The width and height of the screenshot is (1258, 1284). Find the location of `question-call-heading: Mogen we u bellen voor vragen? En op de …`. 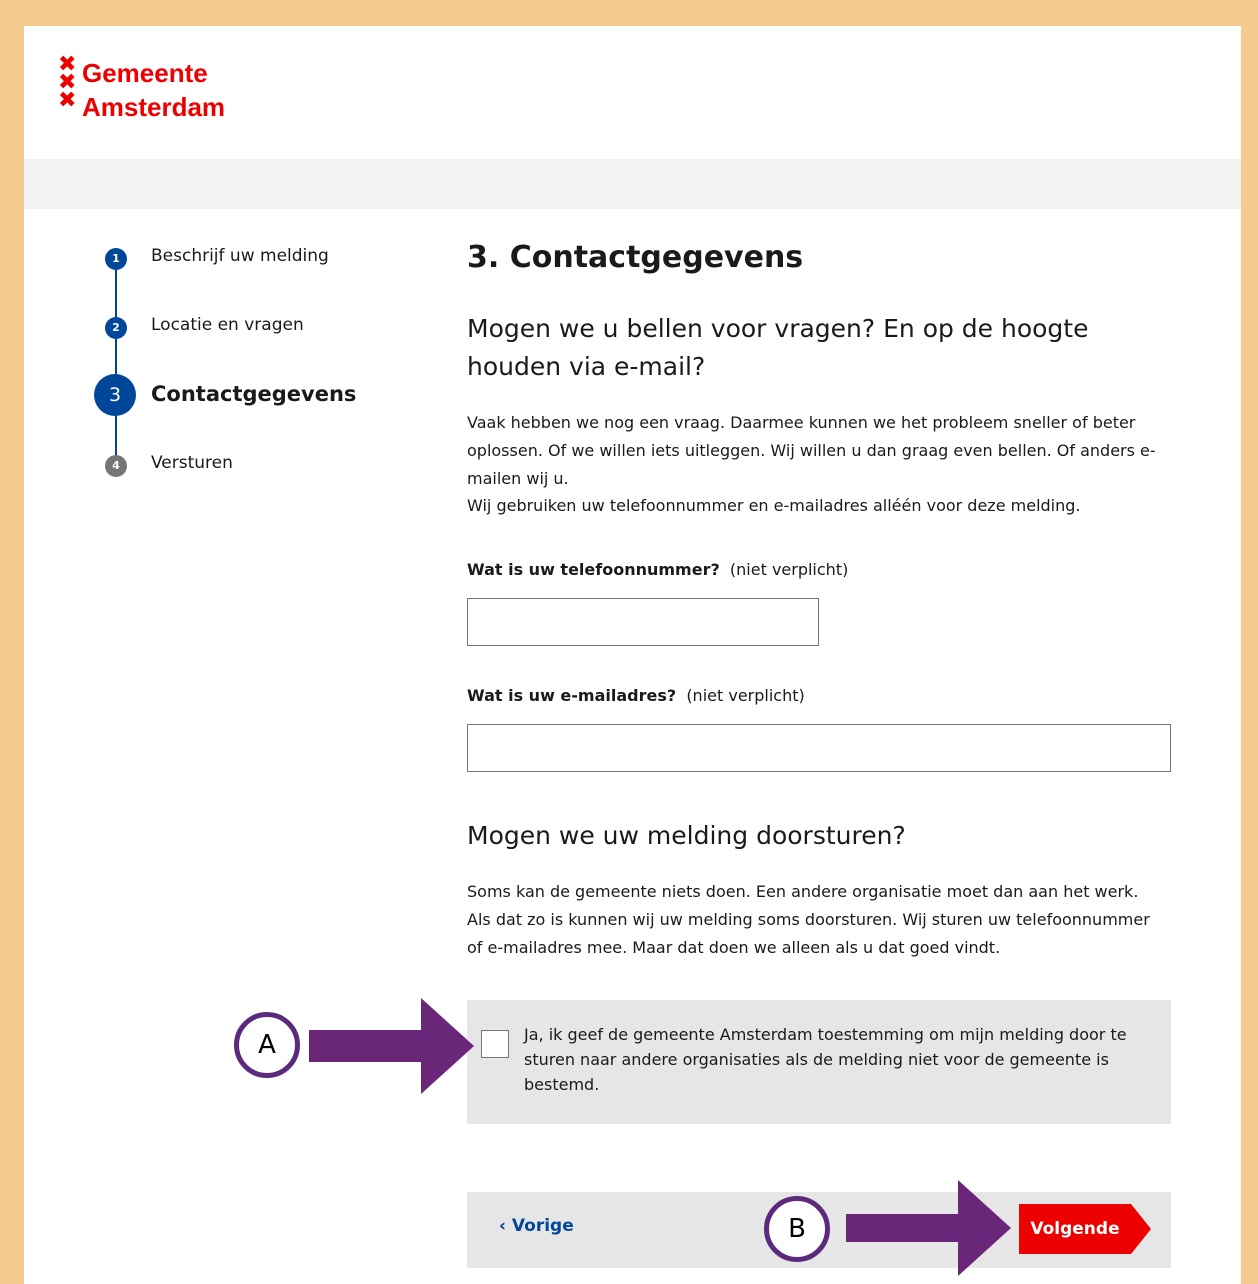

question-call-heading: Mogen we u bellen voor vragen? En op de … is located at coordinates (778, 347).